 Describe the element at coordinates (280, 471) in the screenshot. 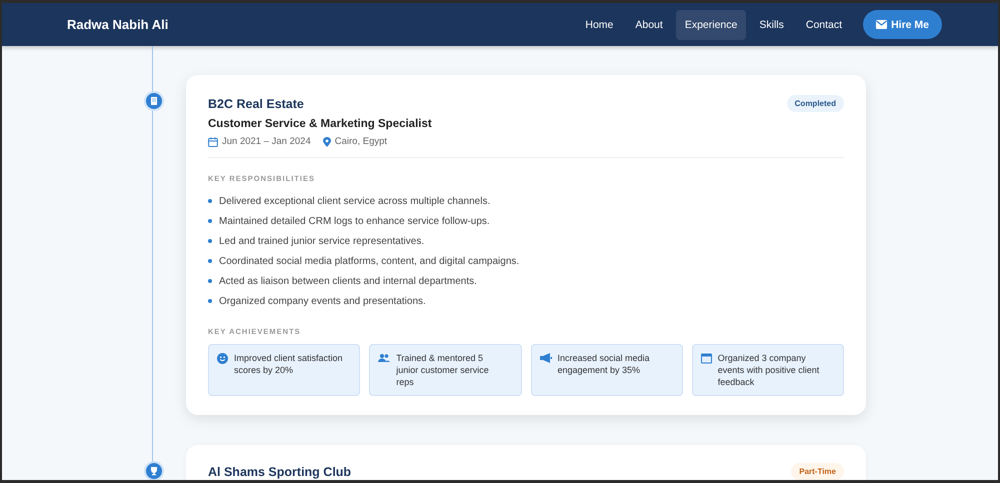

I see `company-name: Al Shams Sporting Club` at that location.